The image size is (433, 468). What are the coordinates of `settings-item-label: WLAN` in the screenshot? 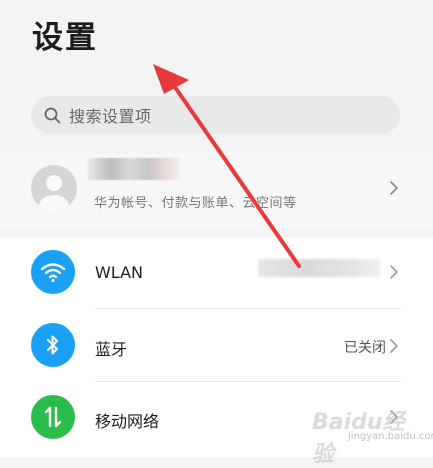 It's located at (119, 272).